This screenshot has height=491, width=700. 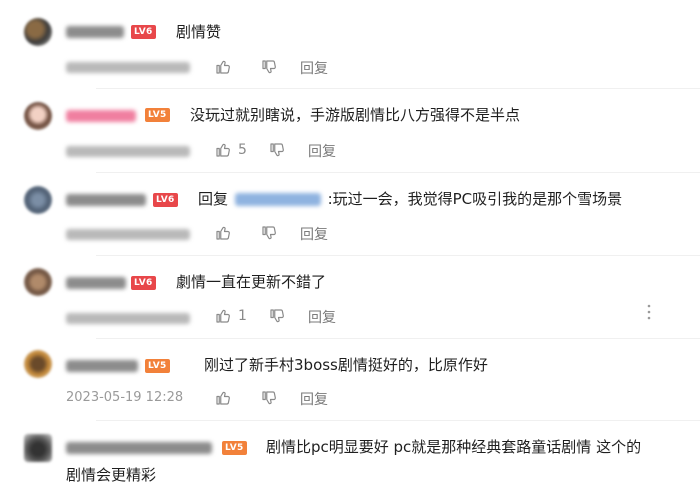 I want to click on comment-text: 剧情比pc明显要好 pc就是那种经典套路童话剧情 这个的, so click(x=454, y=447).